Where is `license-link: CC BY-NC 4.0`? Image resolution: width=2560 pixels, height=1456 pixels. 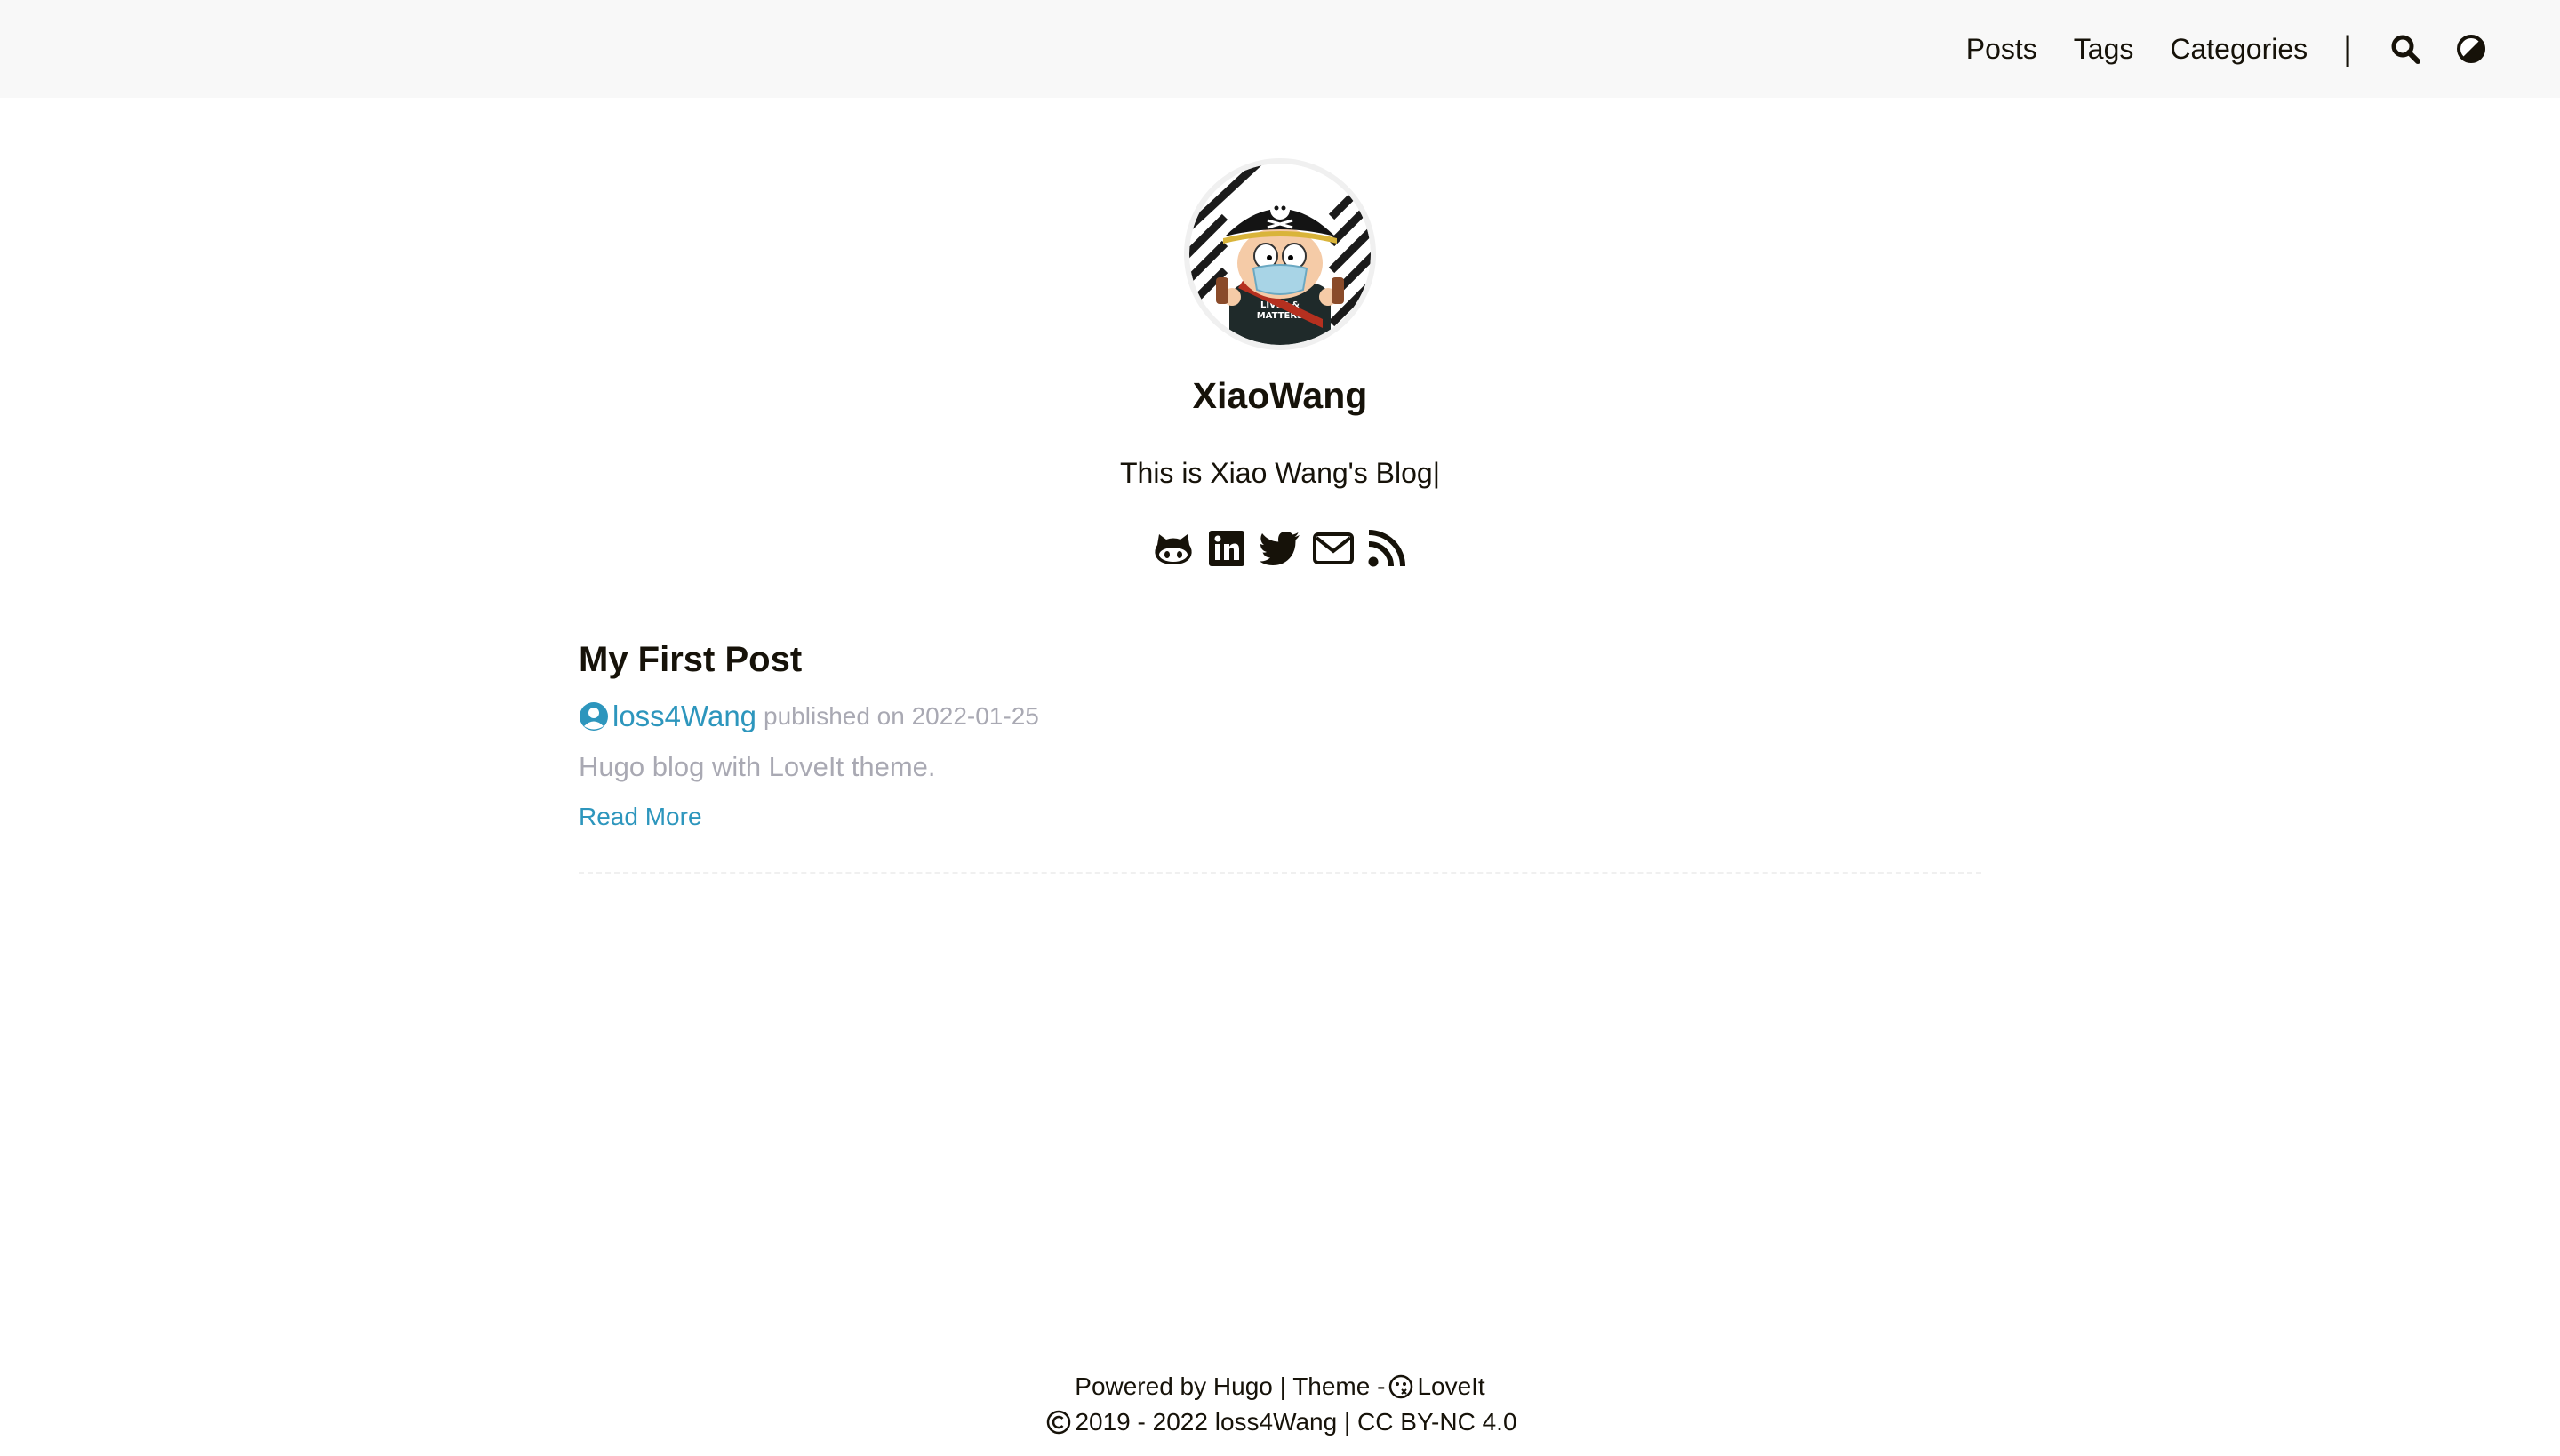 license-link: CC BY-NC 4.0 is located at coordinates (1436, 1422).